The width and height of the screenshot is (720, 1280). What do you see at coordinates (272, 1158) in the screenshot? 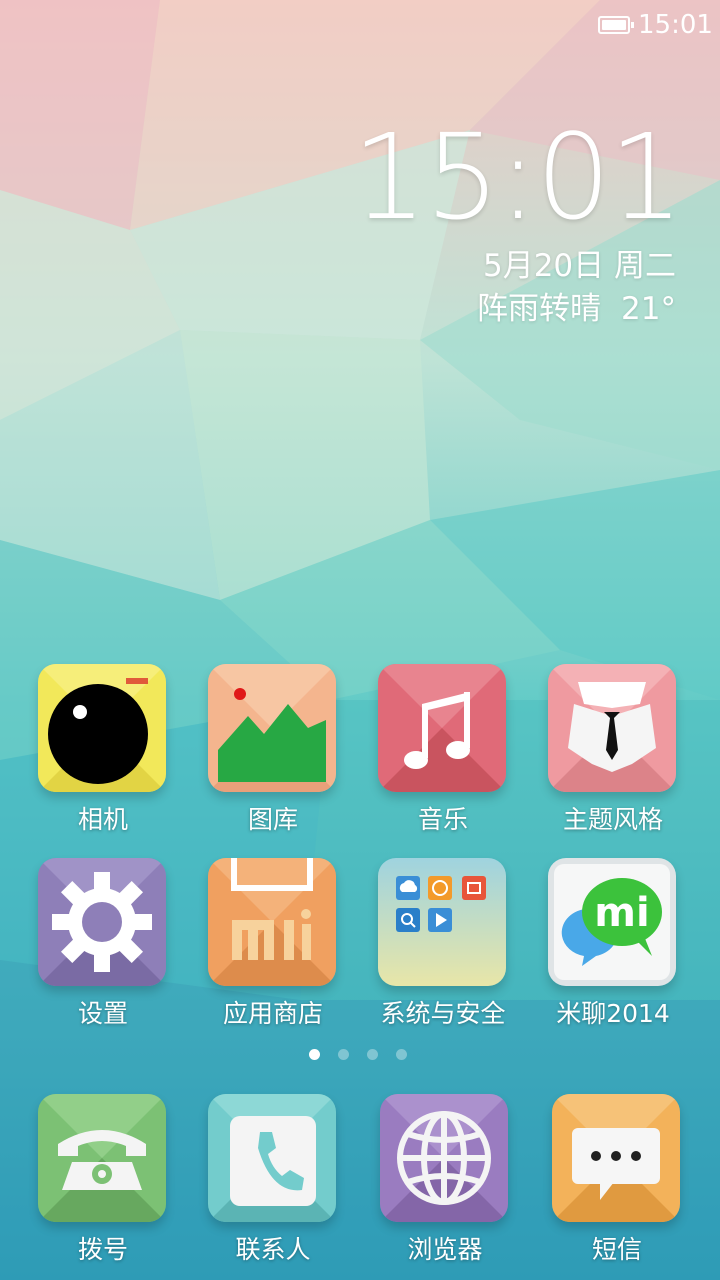
I see `contacts-icon` at bounding box center [272, 1158].